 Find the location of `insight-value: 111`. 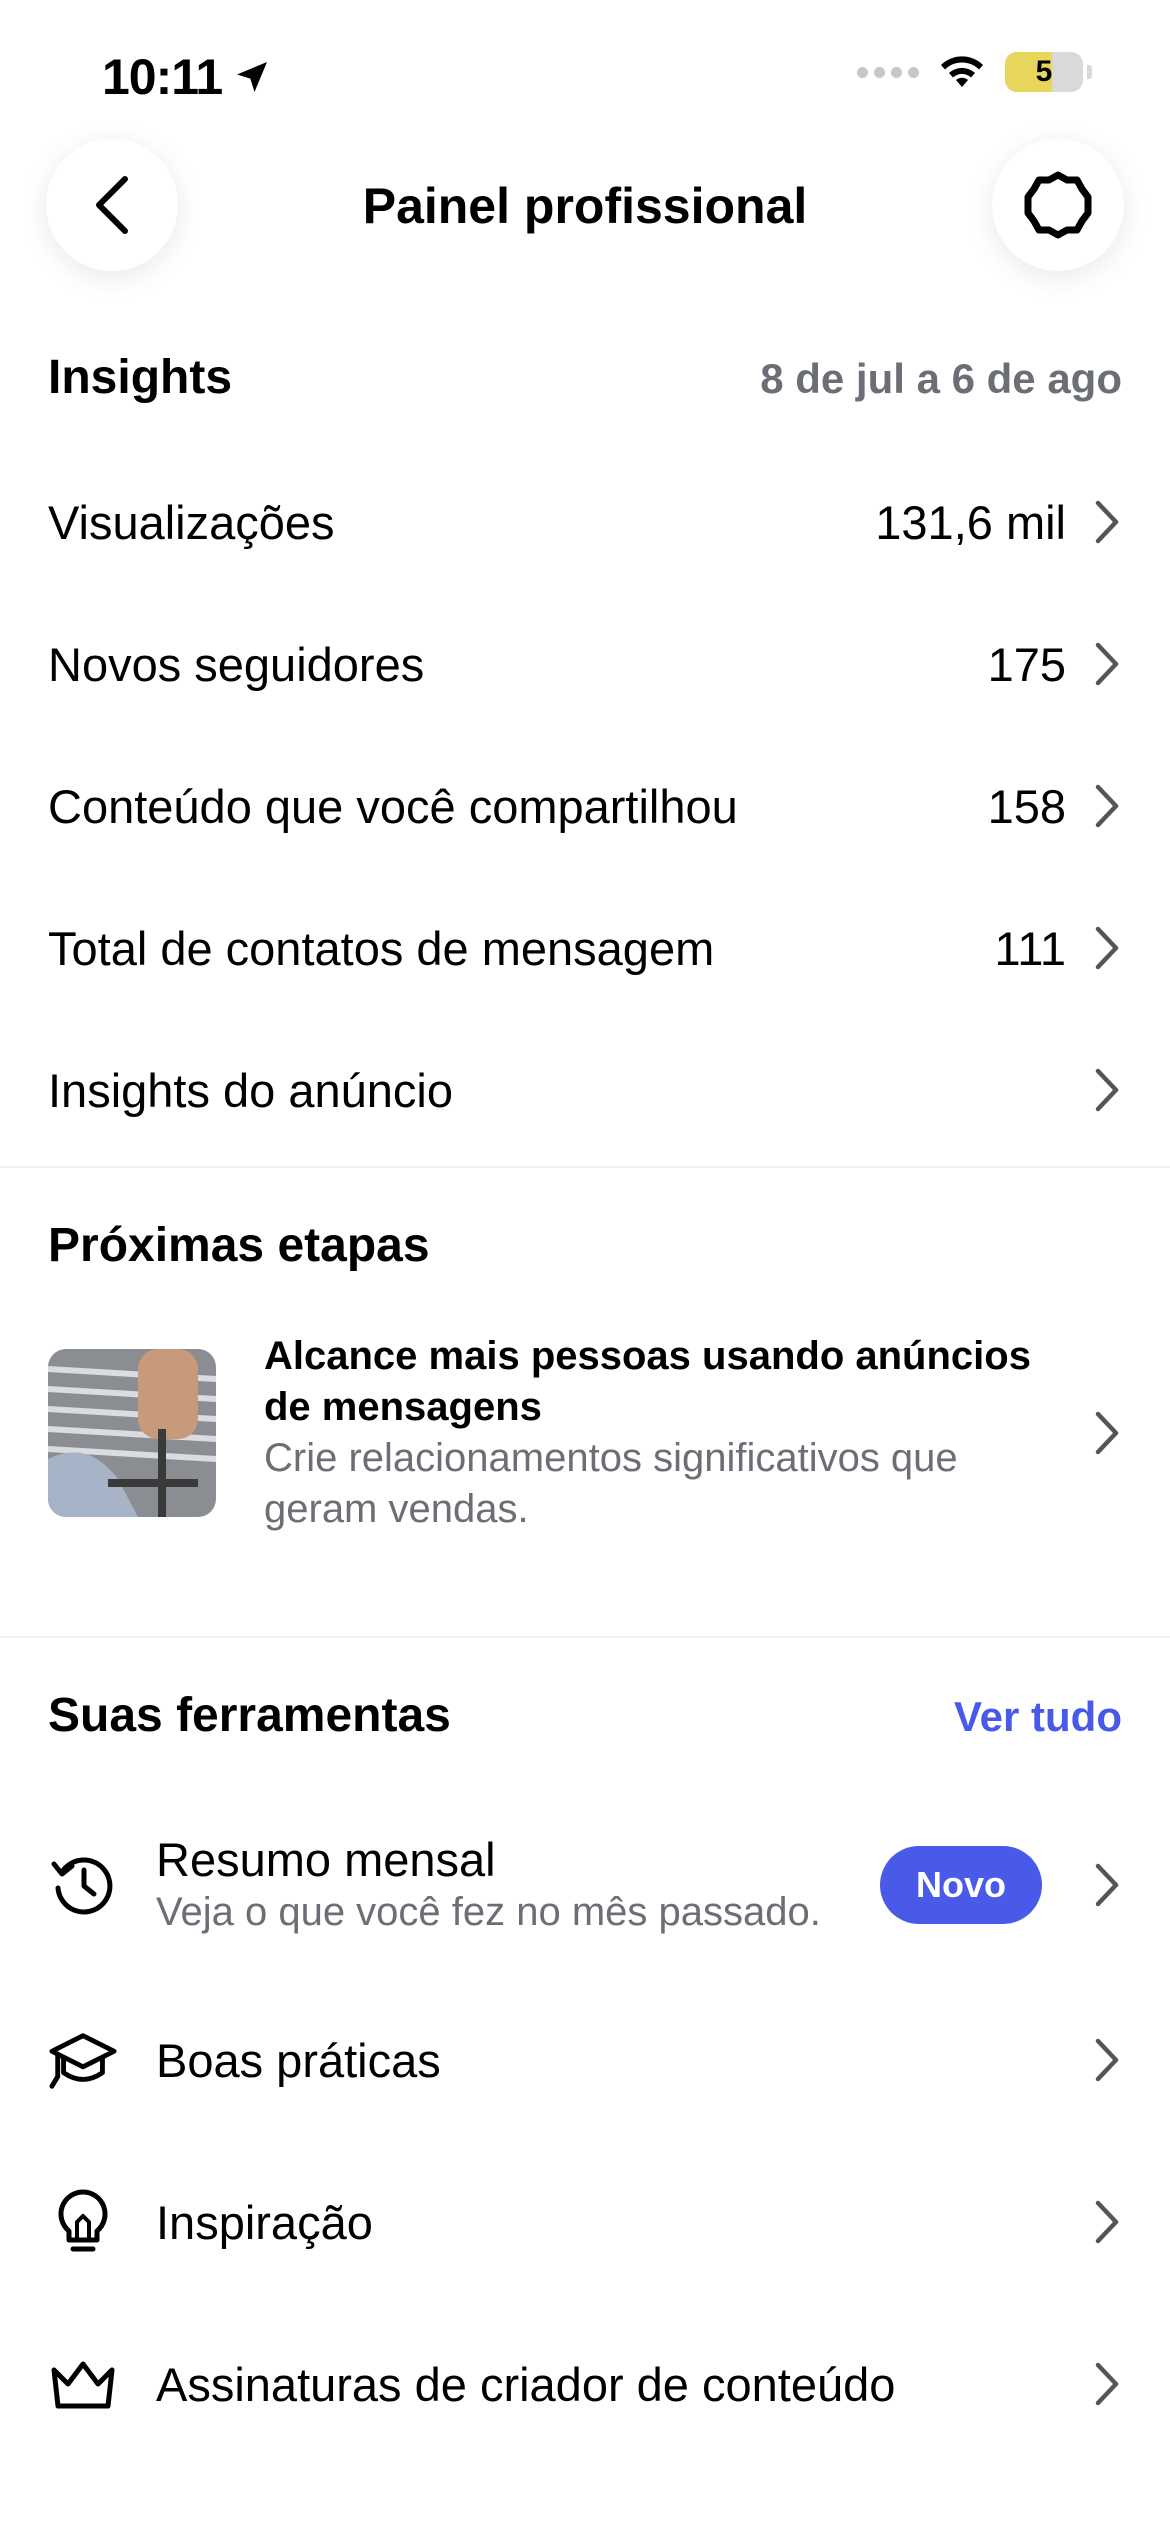

insight-value: 111 is located at coordinates (1030, 948).